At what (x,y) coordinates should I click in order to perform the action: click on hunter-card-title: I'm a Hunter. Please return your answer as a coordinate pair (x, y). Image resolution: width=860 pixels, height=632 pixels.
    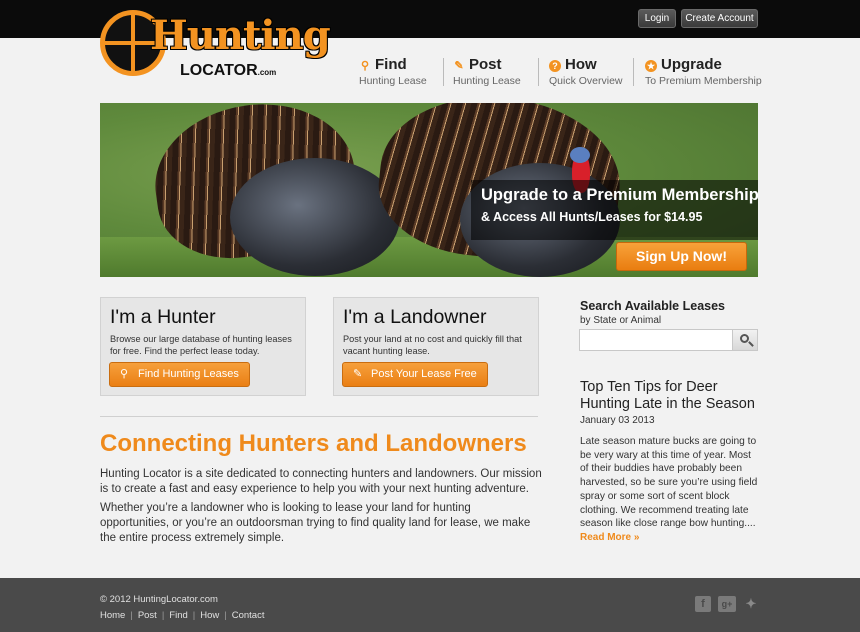
    Looking at the image, I should click on (163, 317).